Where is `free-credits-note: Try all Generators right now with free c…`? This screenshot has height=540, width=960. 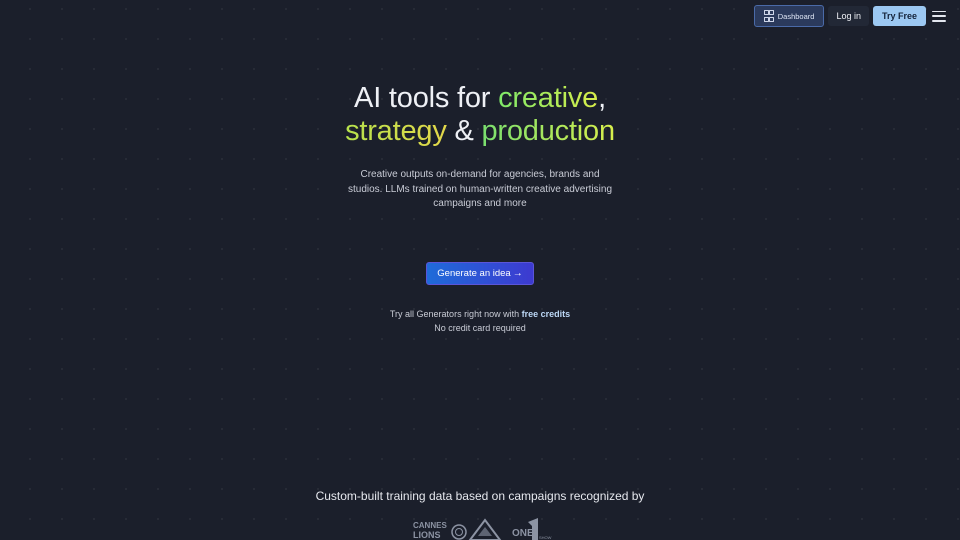 free-credits-note: Try all Generators right now with free c… is located at coordinates (480, 321).